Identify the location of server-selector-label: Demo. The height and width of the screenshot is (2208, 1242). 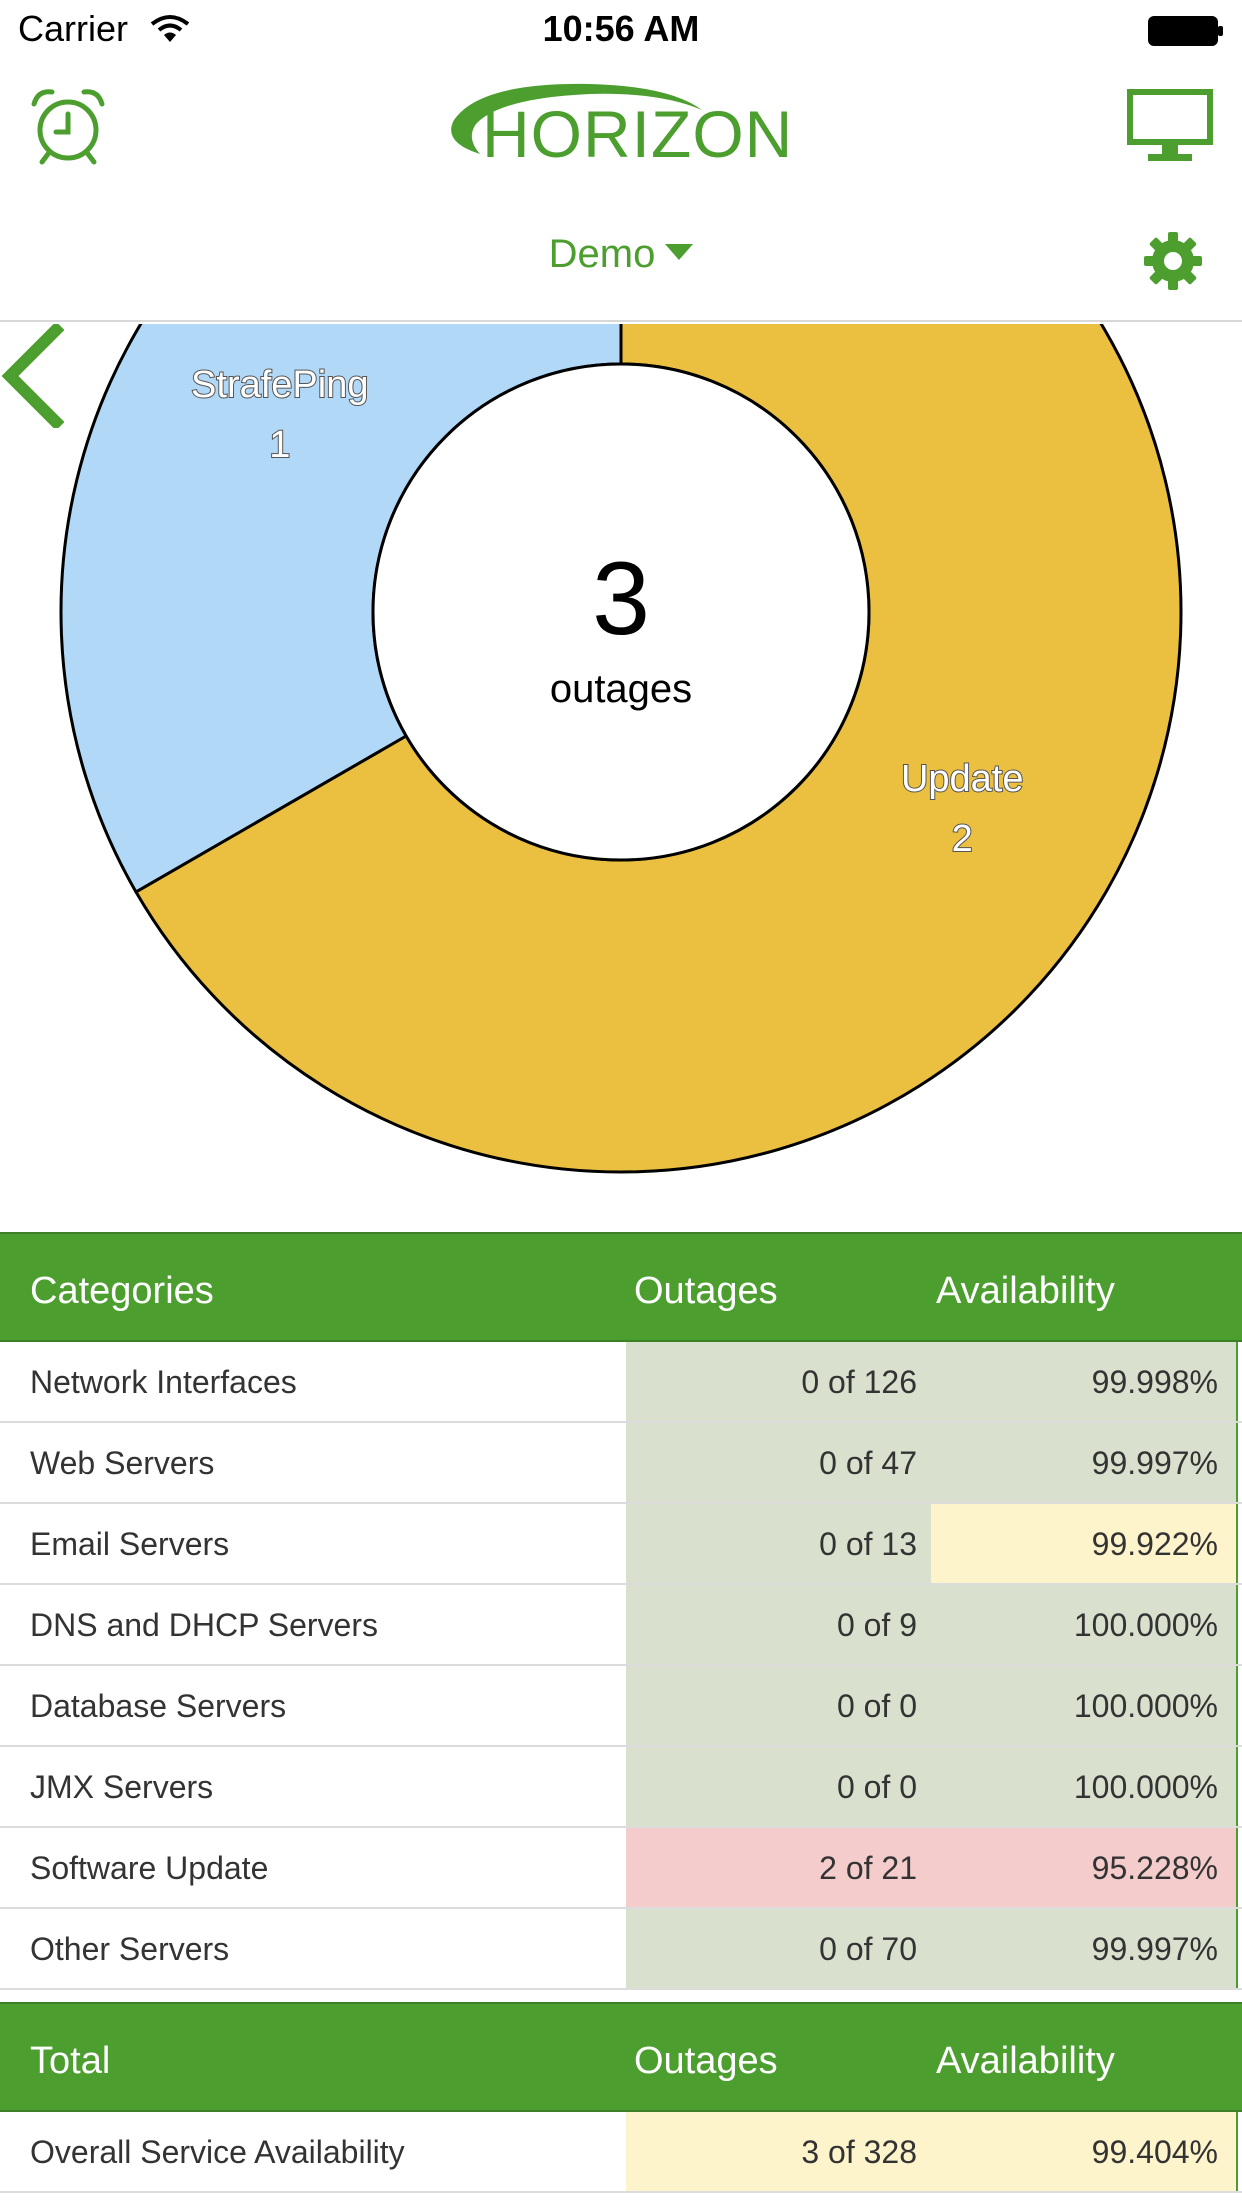
(602, 254).